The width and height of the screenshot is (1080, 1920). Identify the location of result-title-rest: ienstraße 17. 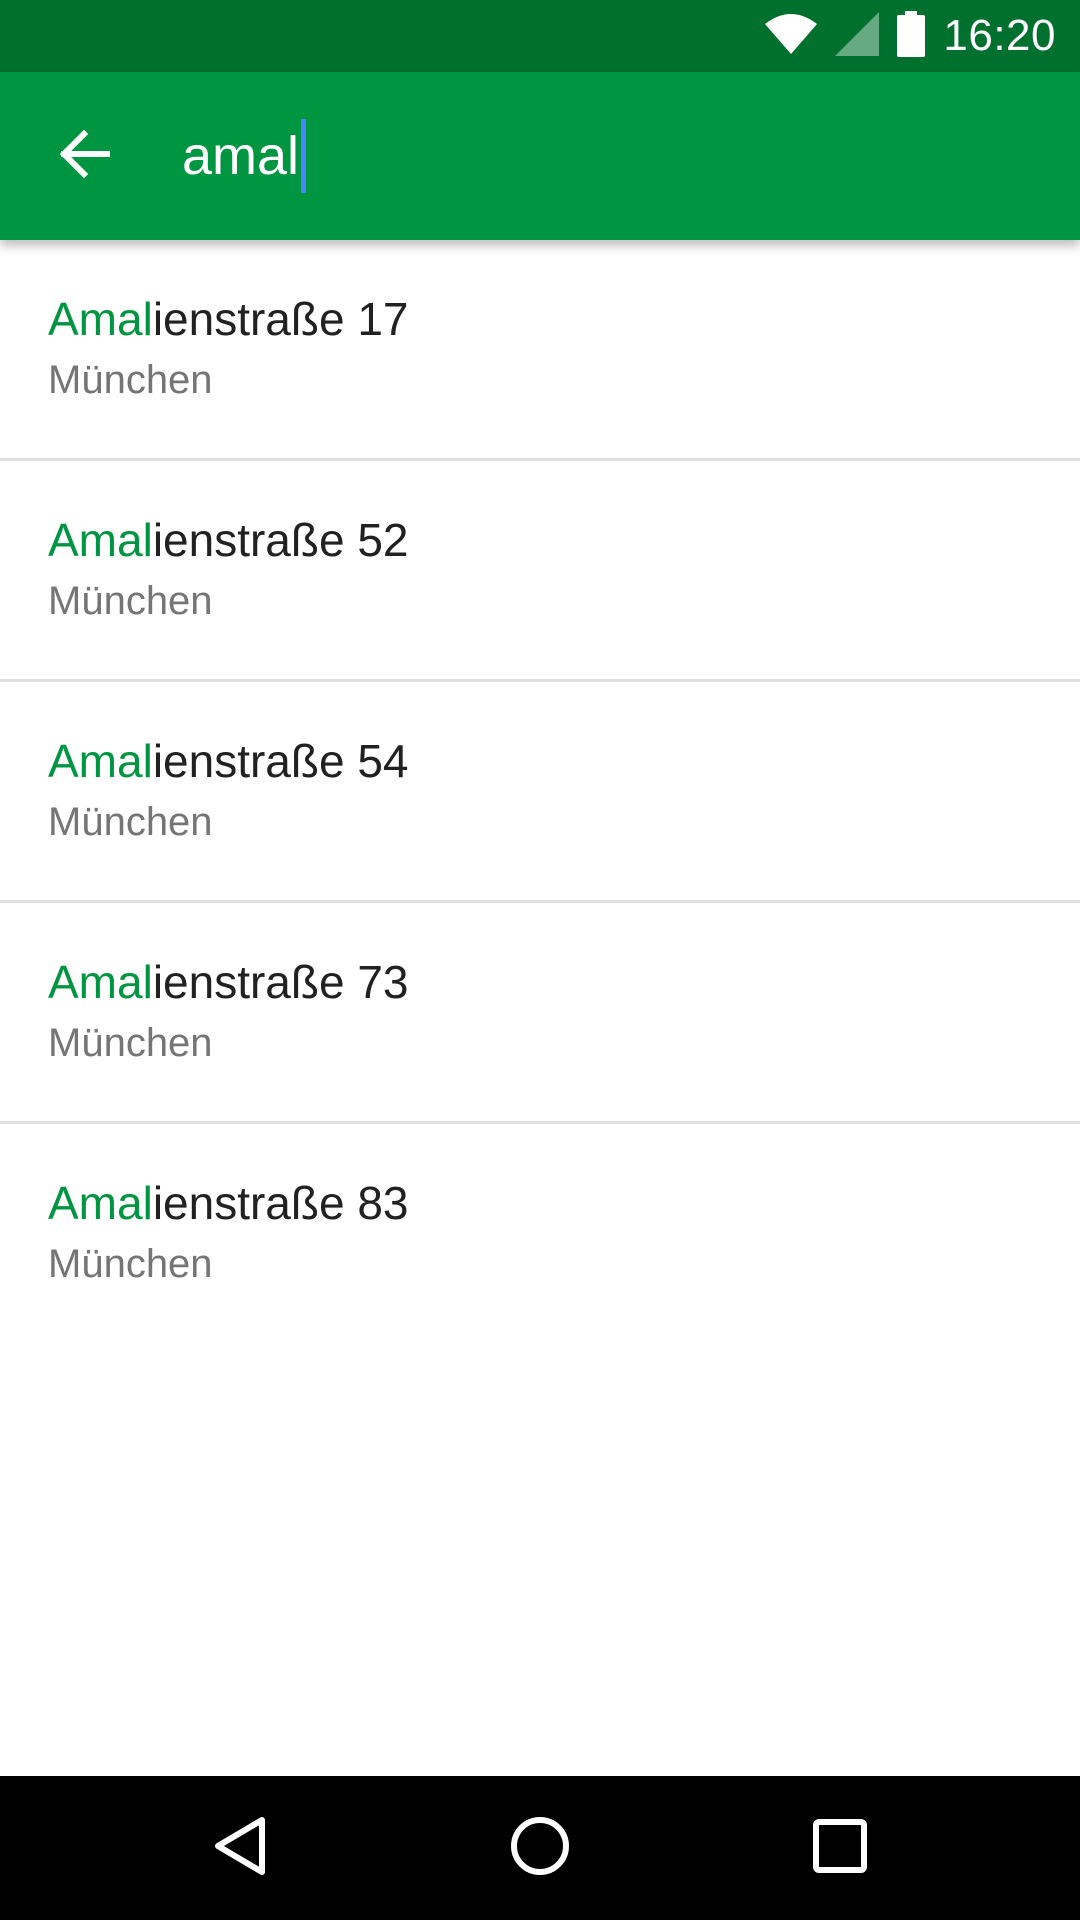
(280, 319).